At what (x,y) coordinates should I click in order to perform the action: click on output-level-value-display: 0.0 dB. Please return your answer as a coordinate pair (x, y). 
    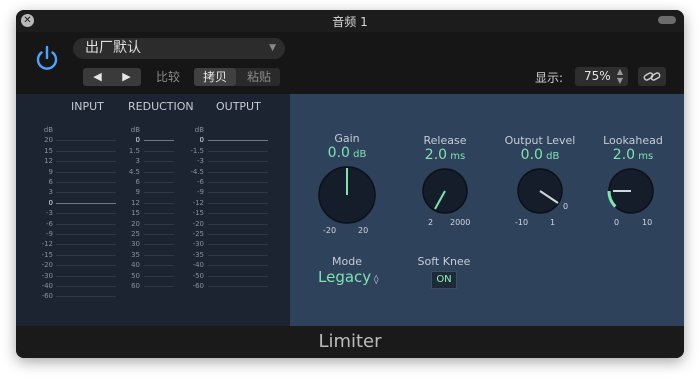
    Looking at the image, I should click on (540, 155).